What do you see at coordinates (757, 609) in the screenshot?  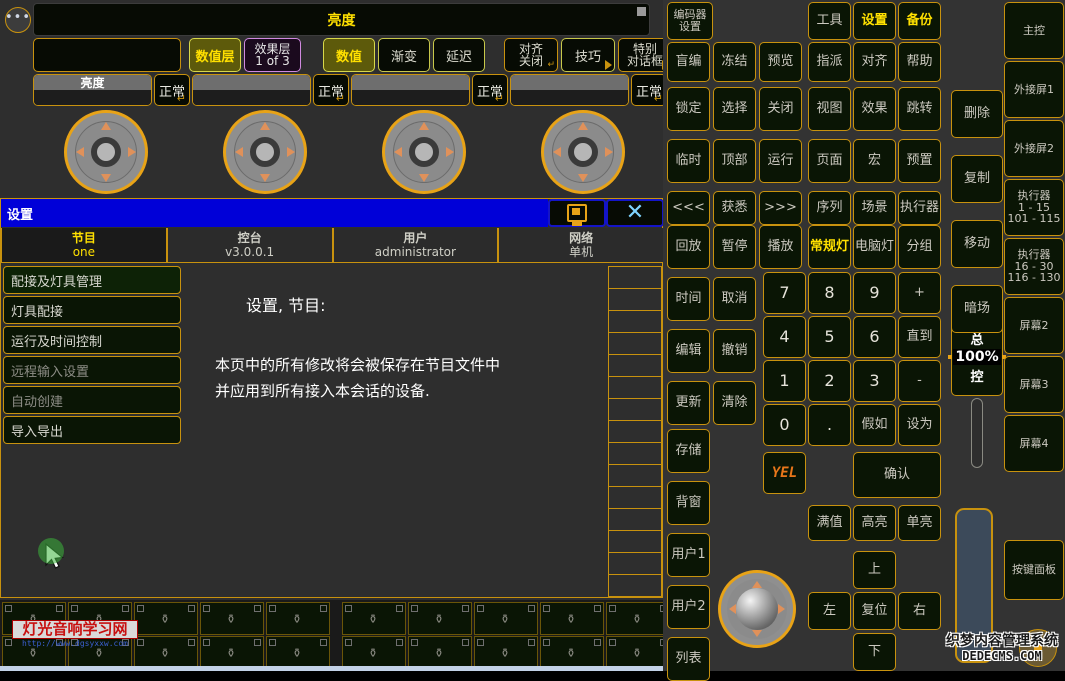 I see `trackball` at bounding box center [757, 609].